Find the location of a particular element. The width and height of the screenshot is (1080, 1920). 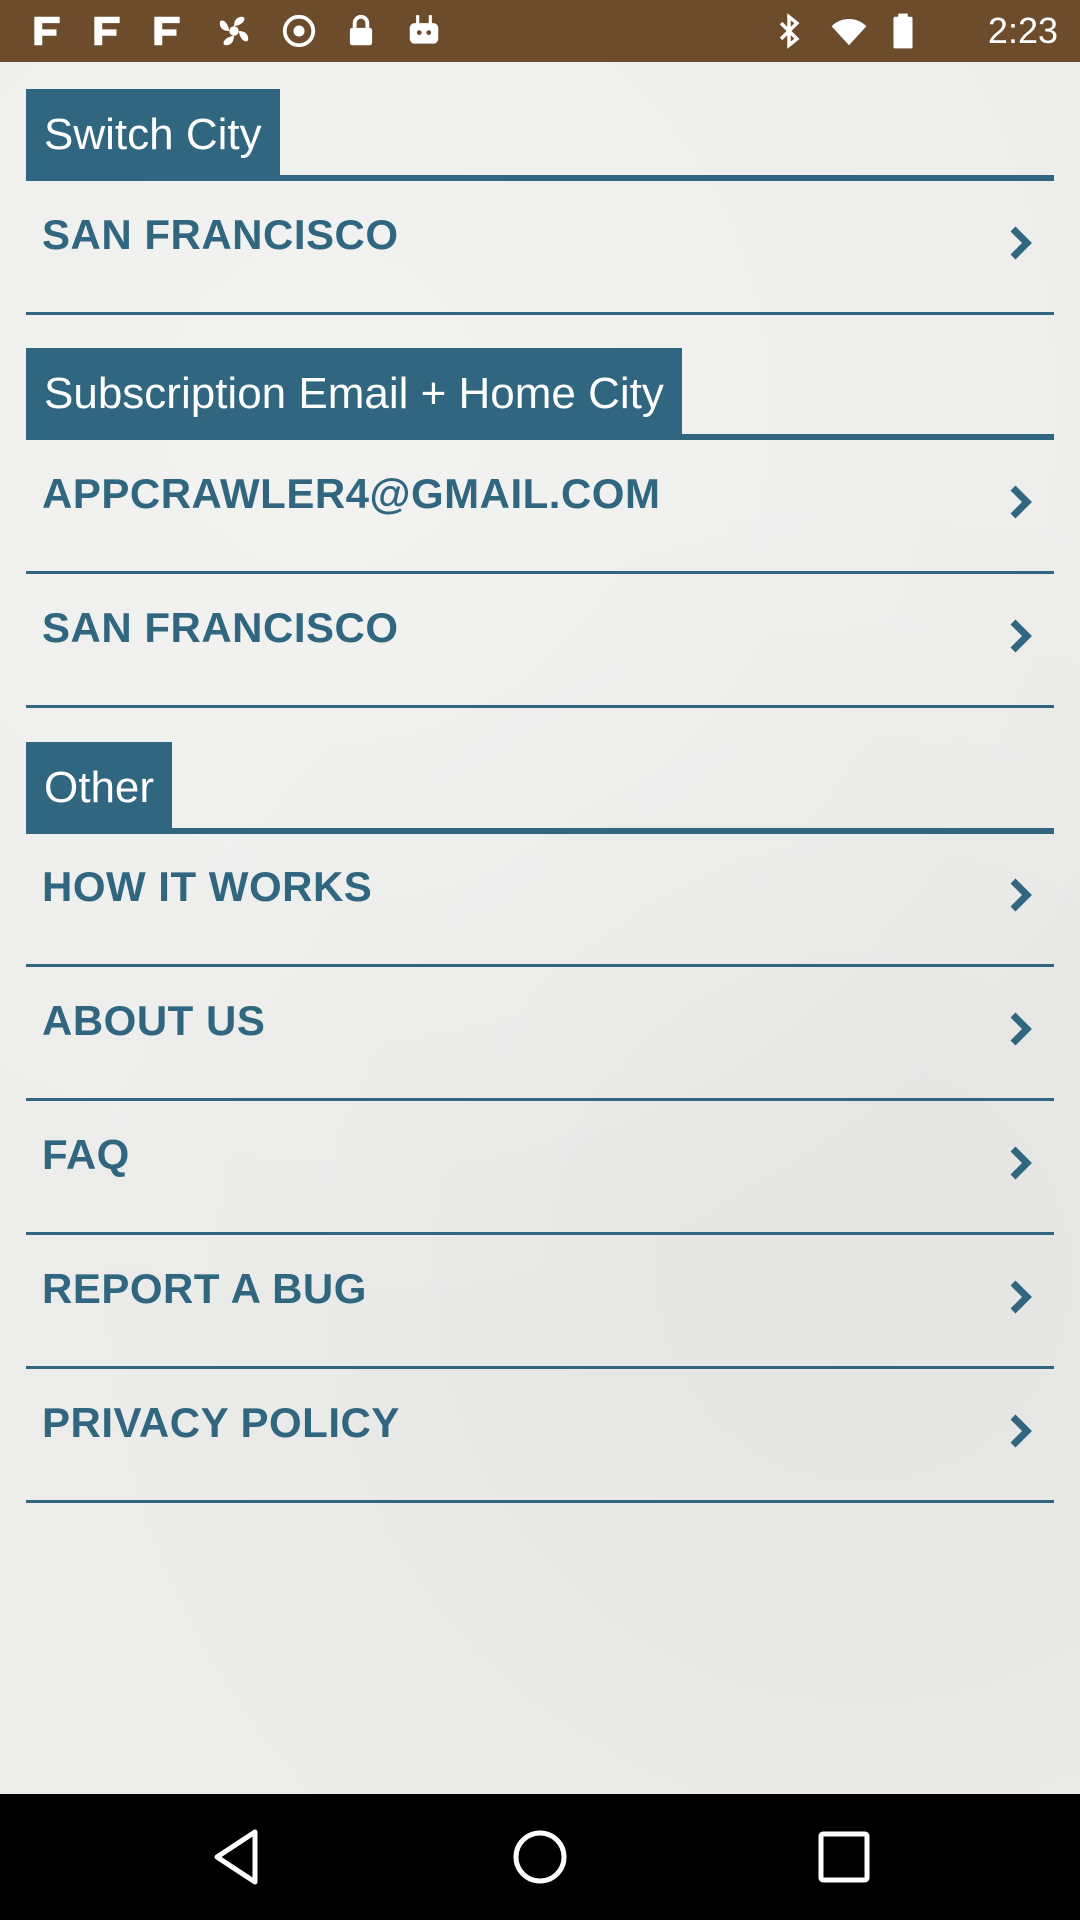

lock-icon is located at coordinates (361, 30).